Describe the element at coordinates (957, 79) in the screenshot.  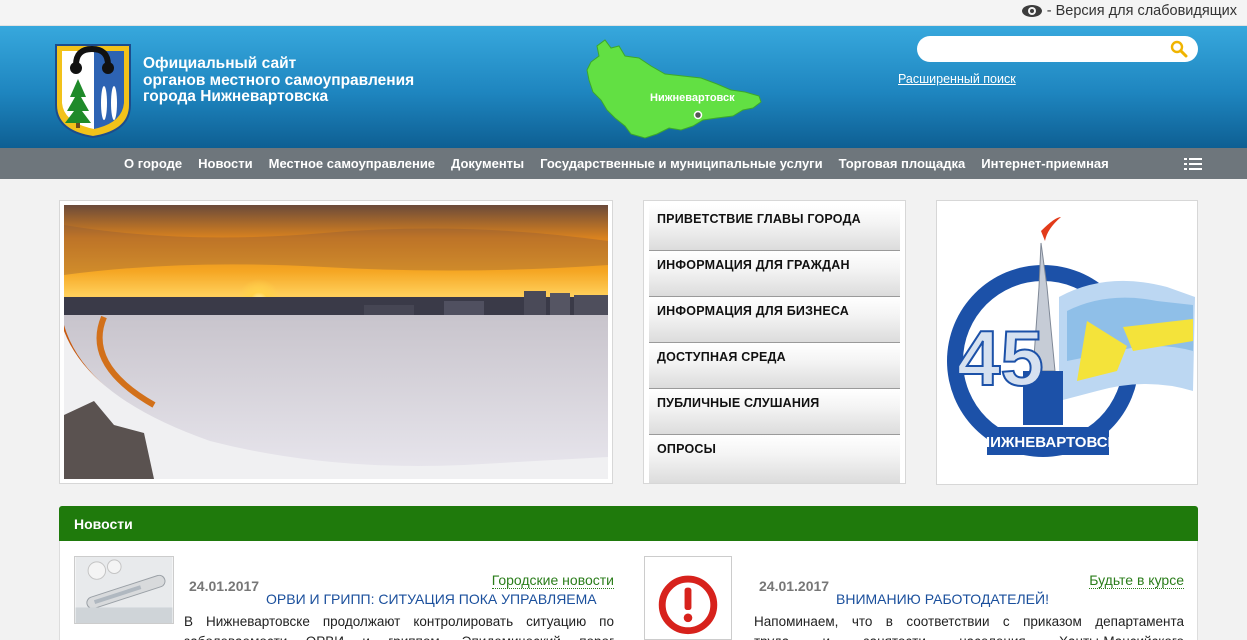
I see `advanced-search-link: Расширенный поиск` at that location.